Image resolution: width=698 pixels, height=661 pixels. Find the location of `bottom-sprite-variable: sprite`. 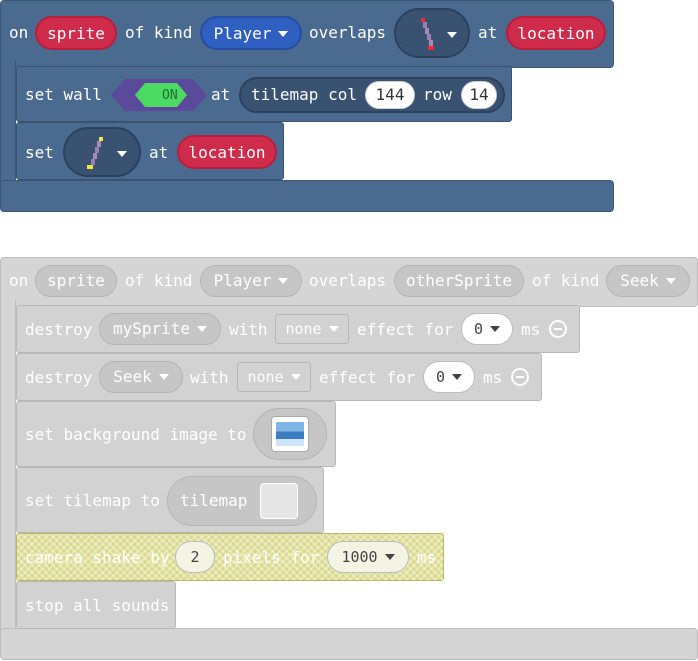

bottom-sprite-variable: sprite is located at coordinates (76, 281).